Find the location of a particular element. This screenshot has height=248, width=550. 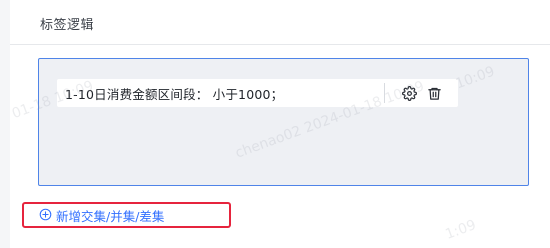

add-set-operation-button: 新增交集/并集/差集 is located at coordinates (101, 215).